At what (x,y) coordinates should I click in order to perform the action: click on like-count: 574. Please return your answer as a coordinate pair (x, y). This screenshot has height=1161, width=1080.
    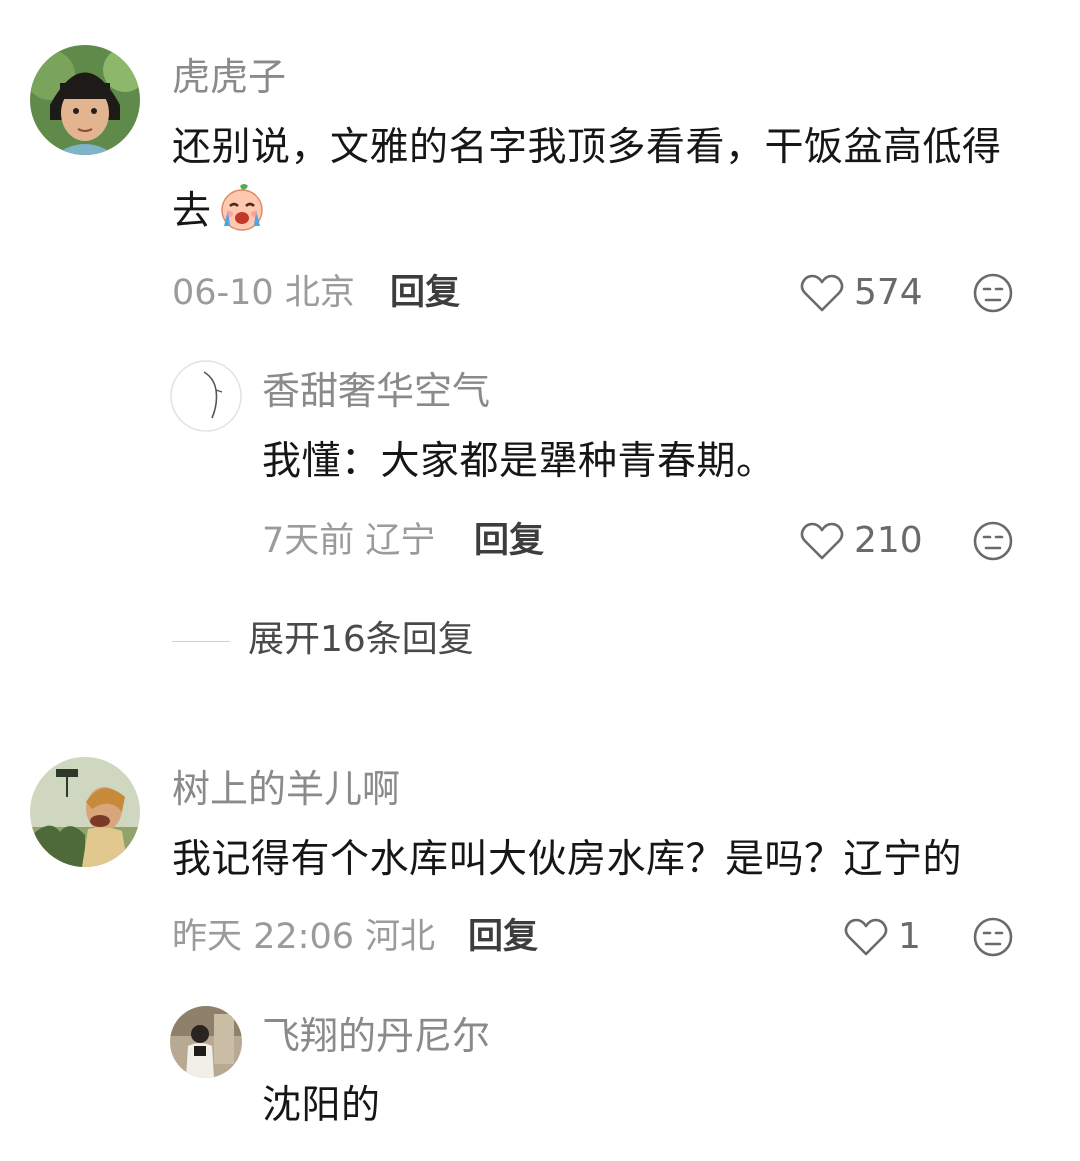
    Looking at the image, I should click on (888, 292).